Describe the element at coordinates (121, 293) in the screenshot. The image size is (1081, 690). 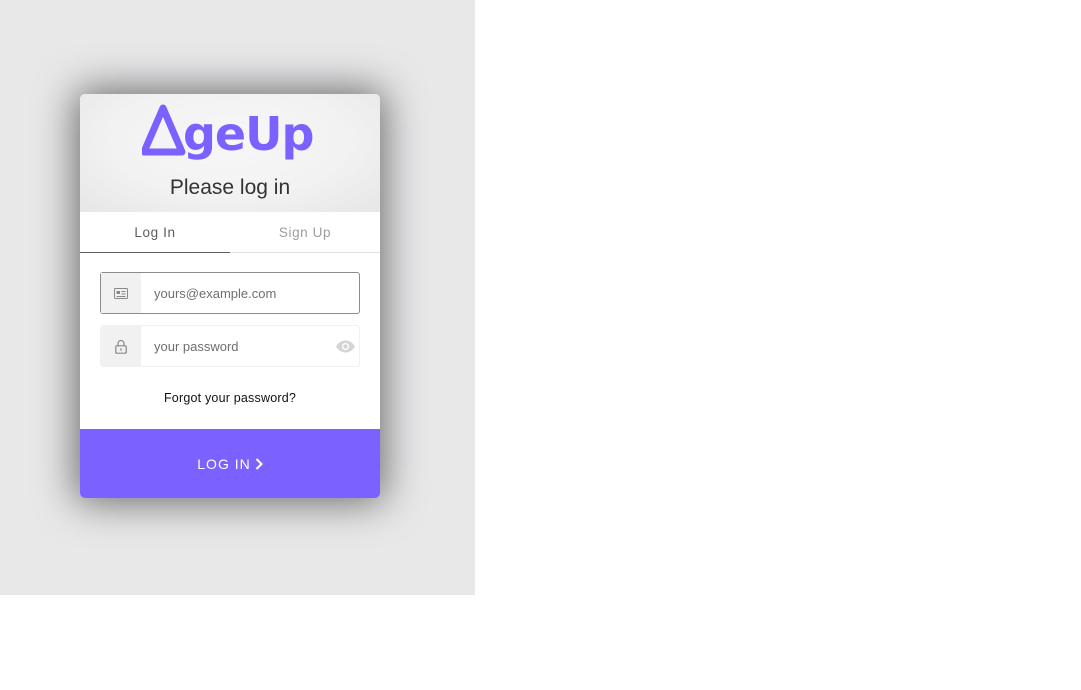
I see `id-card-icon` at that location.